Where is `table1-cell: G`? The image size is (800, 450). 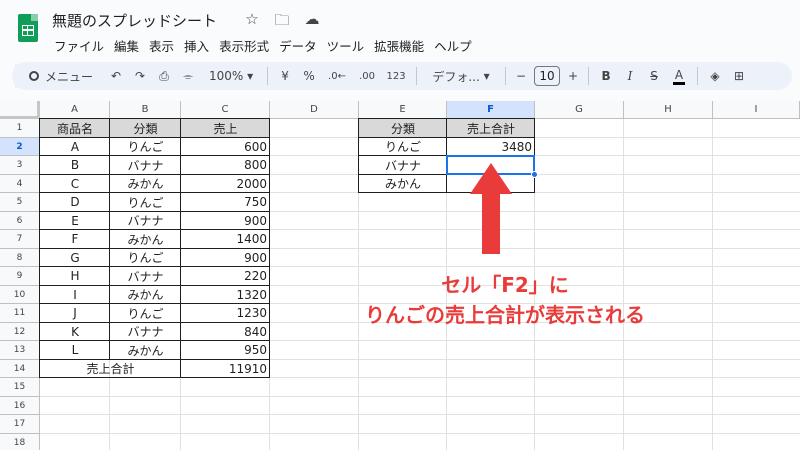
table1-cell: G is located at coordinates (75, 258).